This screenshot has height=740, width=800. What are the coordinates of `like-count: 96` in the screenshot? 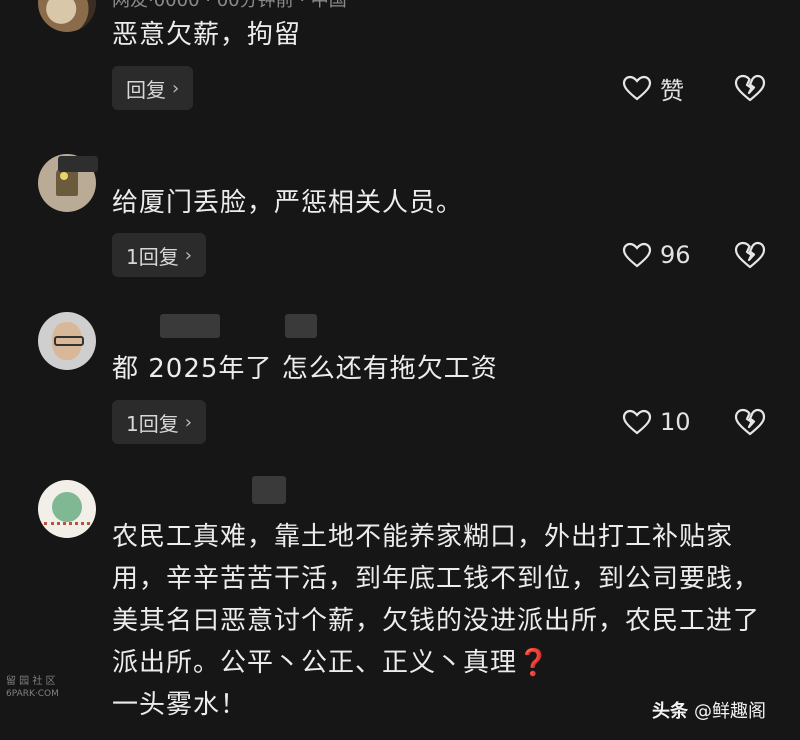 It's located at (675, 255).